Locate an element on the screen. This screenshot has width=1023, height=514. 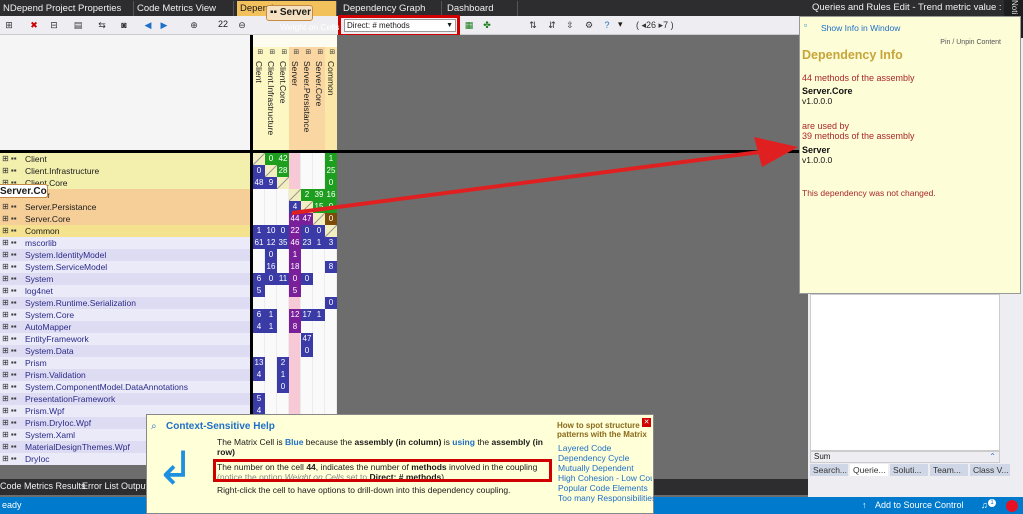
matrix-cell: 13 is located at coordinates (259, 363).